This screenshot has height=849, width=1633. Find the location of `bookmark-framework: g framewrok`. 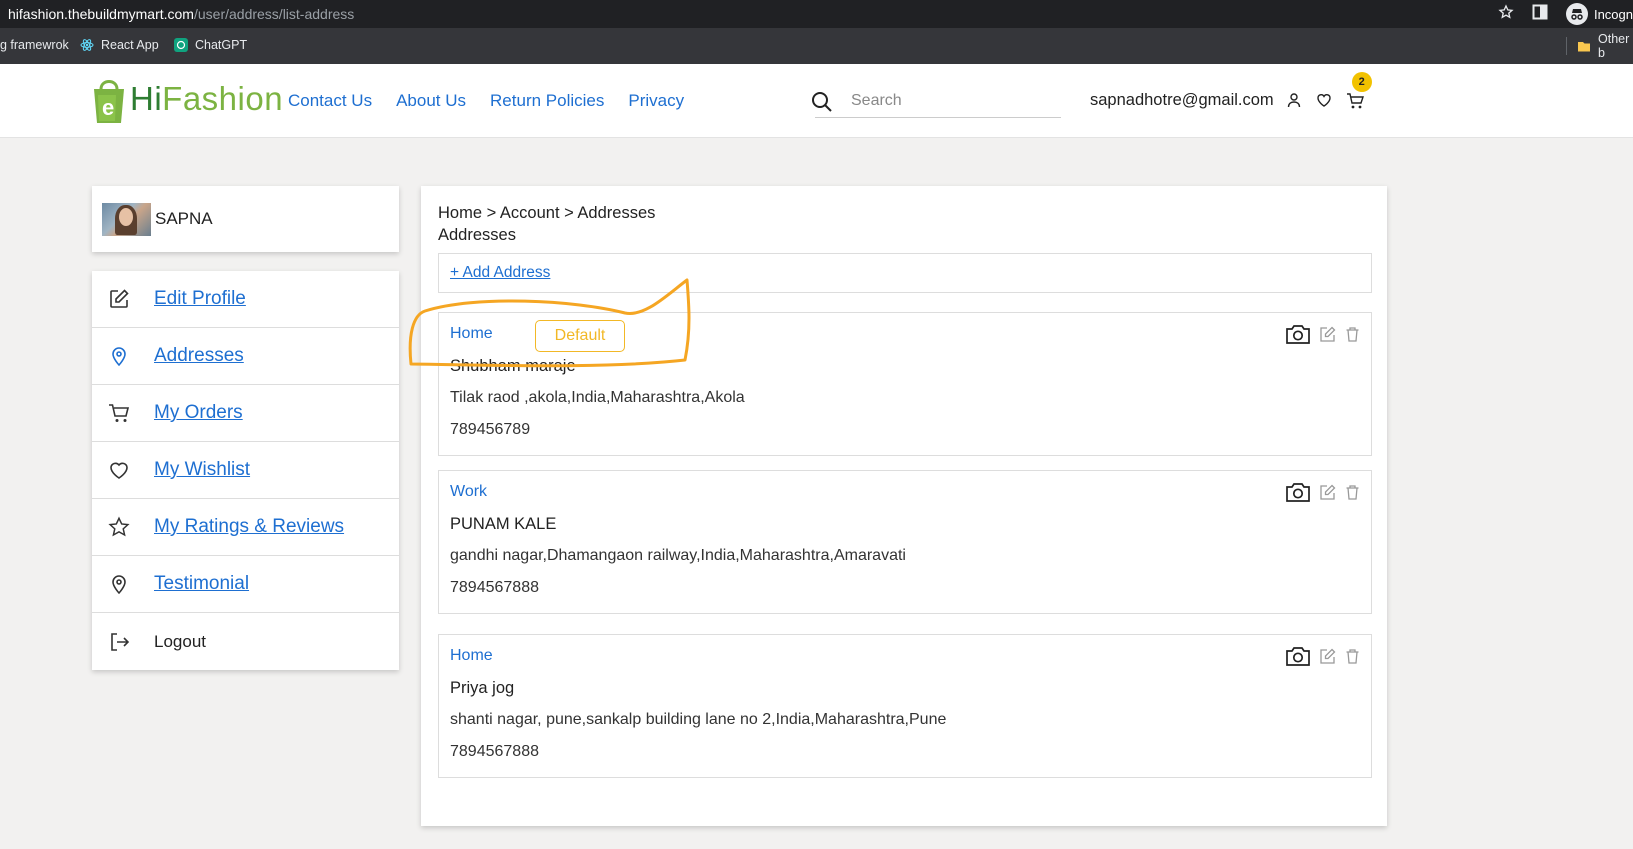

bookmark-framework: g framewrok is located at coordinates (34, 45).